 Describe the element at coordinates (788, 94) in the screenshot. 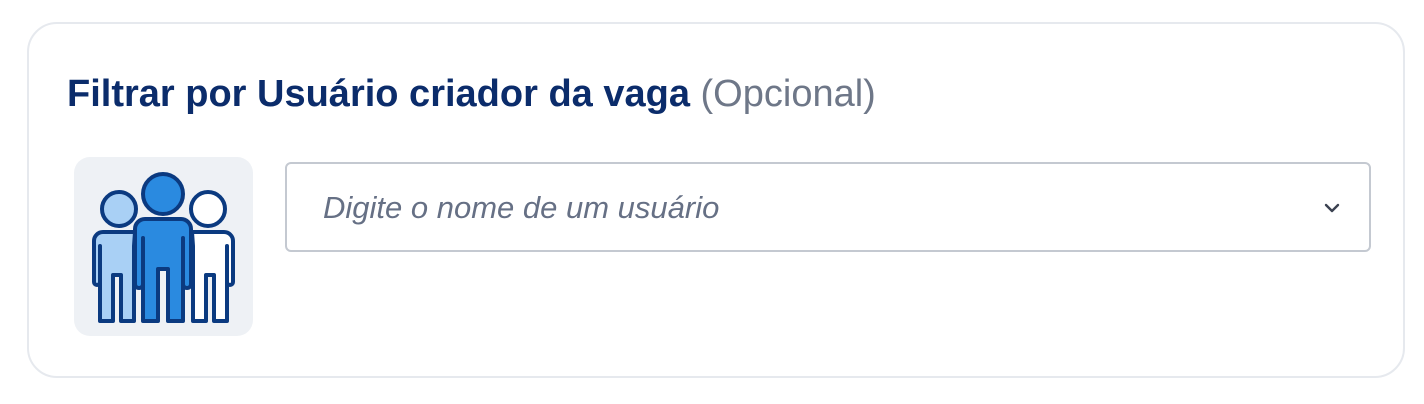

I see `optional-label: (Opcional)` at that location.